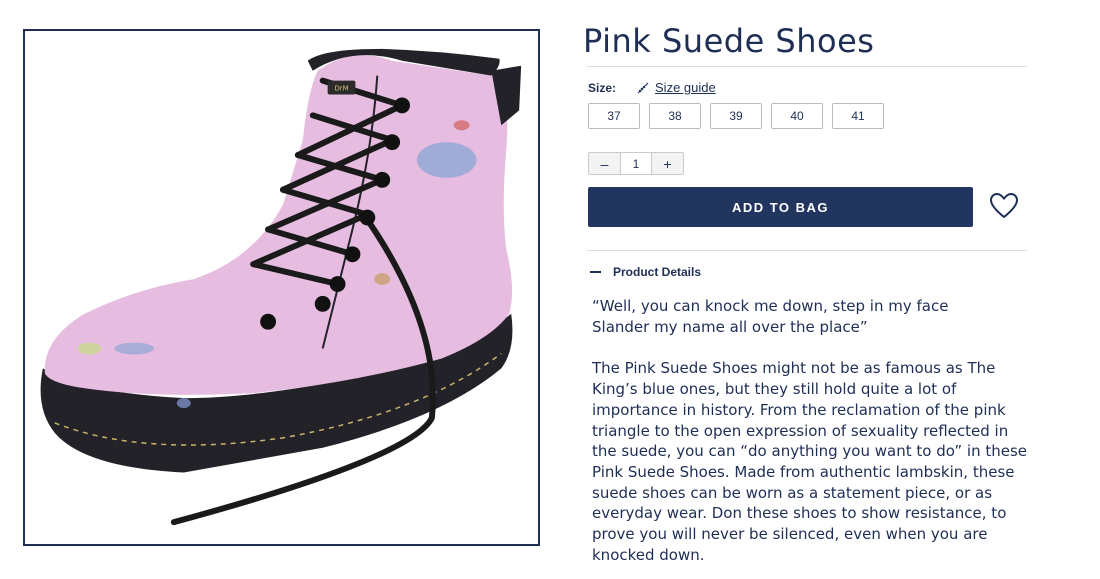  Describe the element at coordinates (602, 87) in the screenshot. I see `size-label: Size:` at that location.